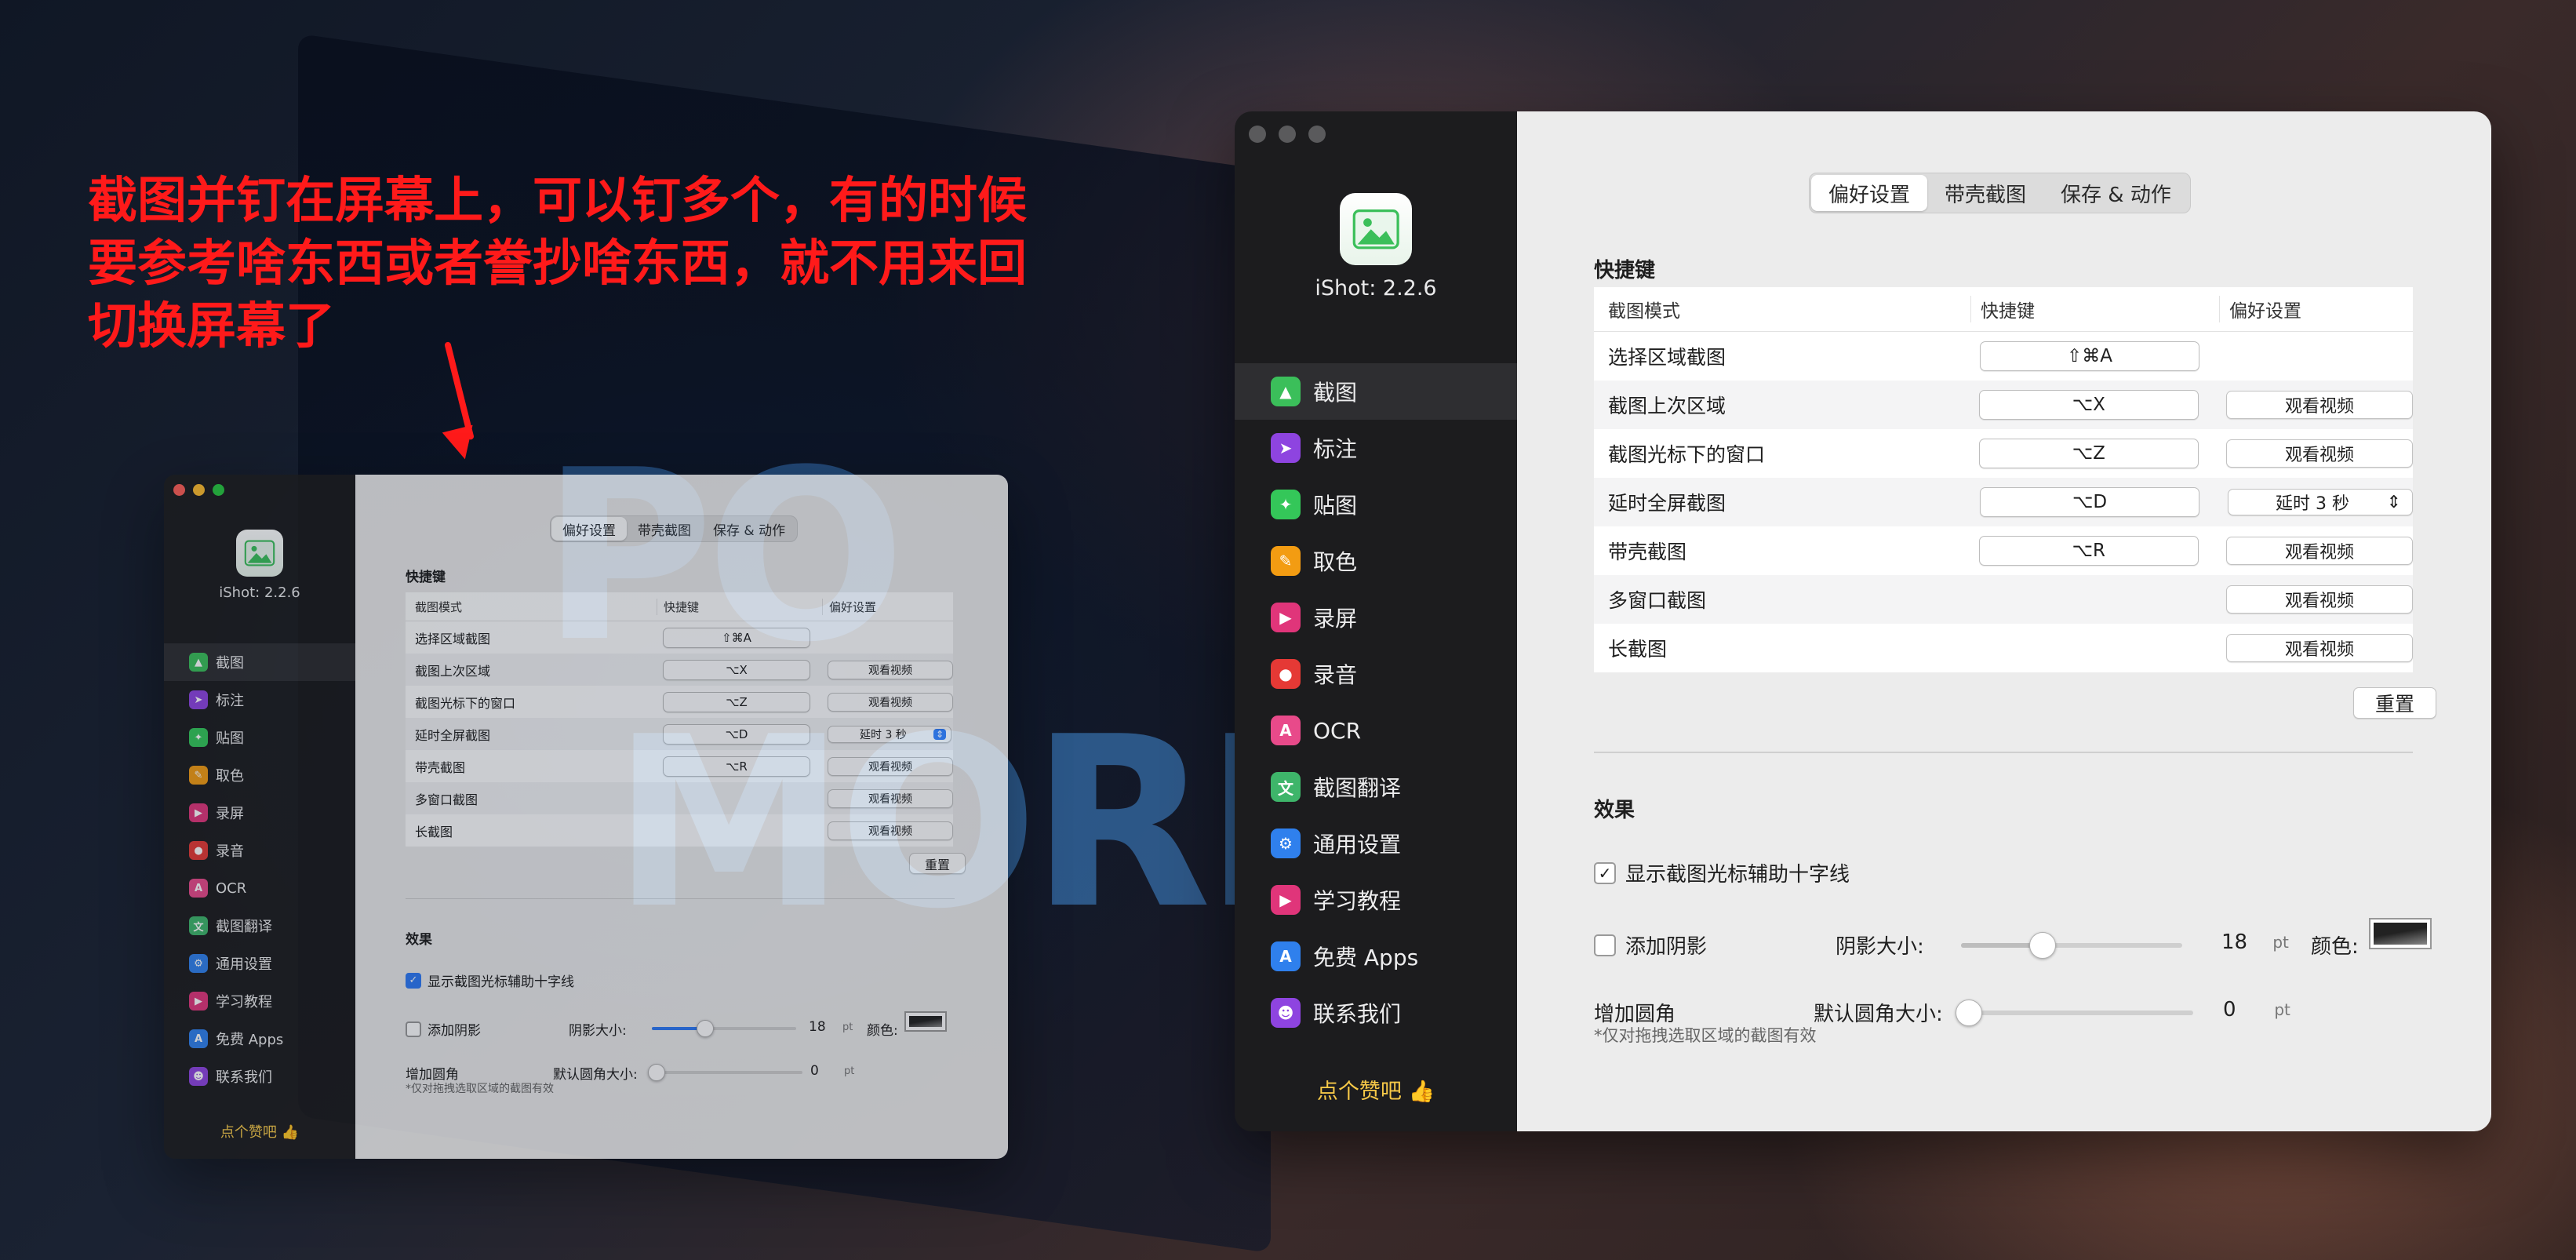  I want to click on table-row: 延时全屏截图 ⌥D 延时 3 秒 ⇕, so click(679, 734).